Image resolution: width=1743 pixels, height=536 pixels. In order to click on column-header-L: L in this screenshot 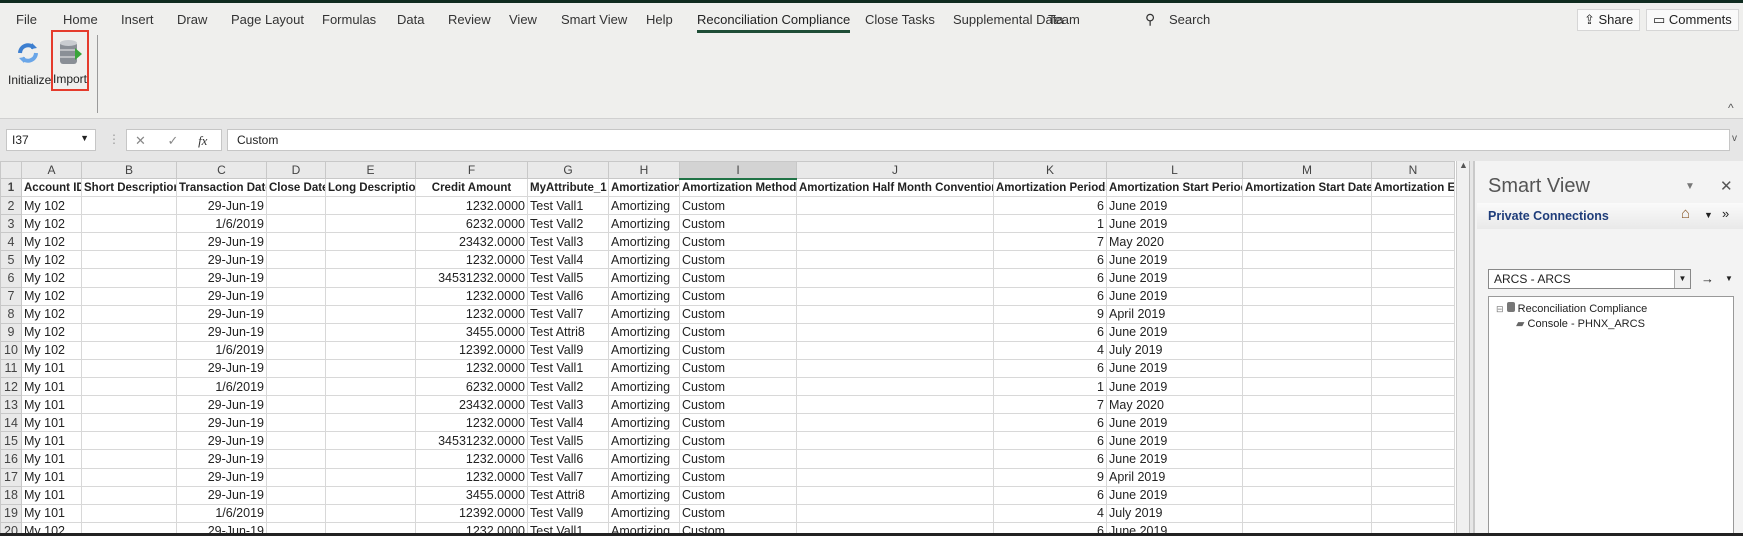, I will do `click(1174, 170)`.